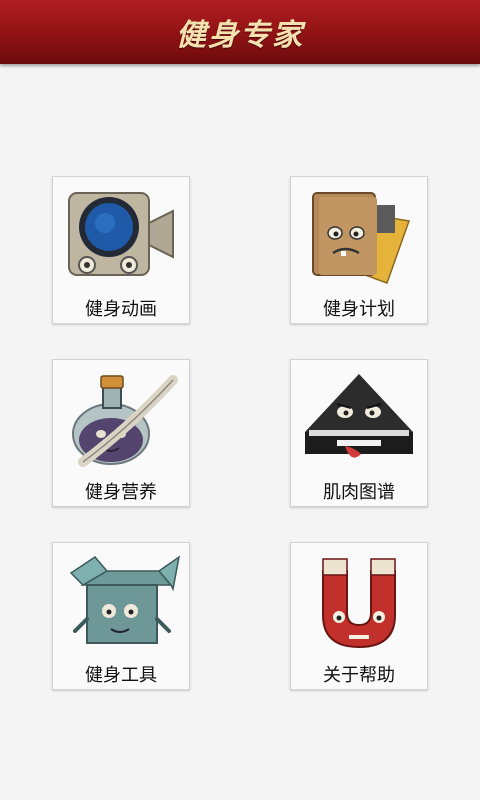  Describe the element at coordinates (361, 238) in the screenshot. I see `notebook-icon` at that location.